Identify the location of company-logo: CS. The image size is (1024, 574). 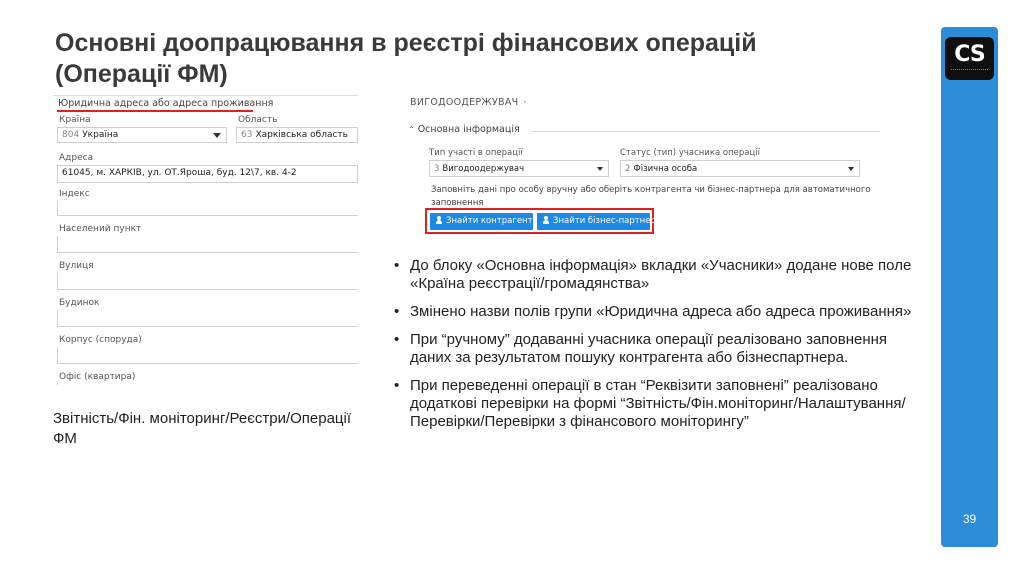
(969, 58).